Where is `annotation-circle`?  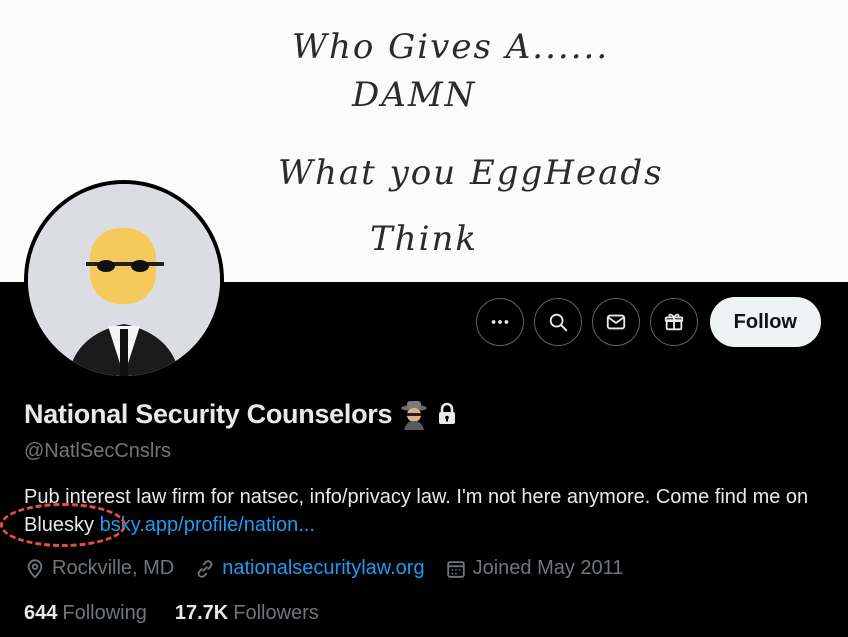
annotation-circle is located at coordinates (63, 525).